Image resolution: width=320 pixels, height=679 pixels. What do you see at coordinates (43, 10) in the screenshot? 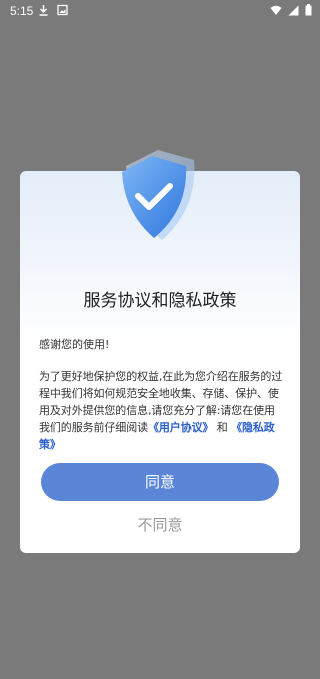
I see `download-icon` at bounding box center [43, 10].